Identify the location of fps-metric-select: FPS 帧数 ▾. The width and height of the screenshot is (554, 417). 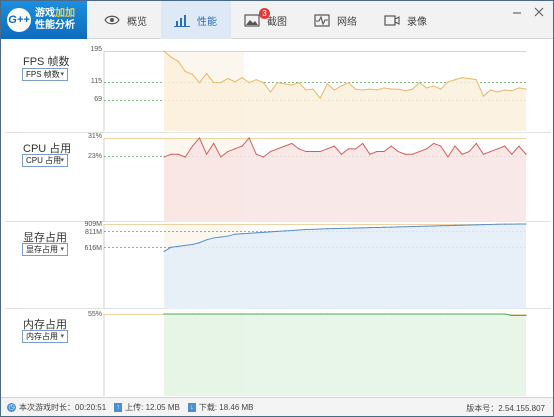
(45, 74).